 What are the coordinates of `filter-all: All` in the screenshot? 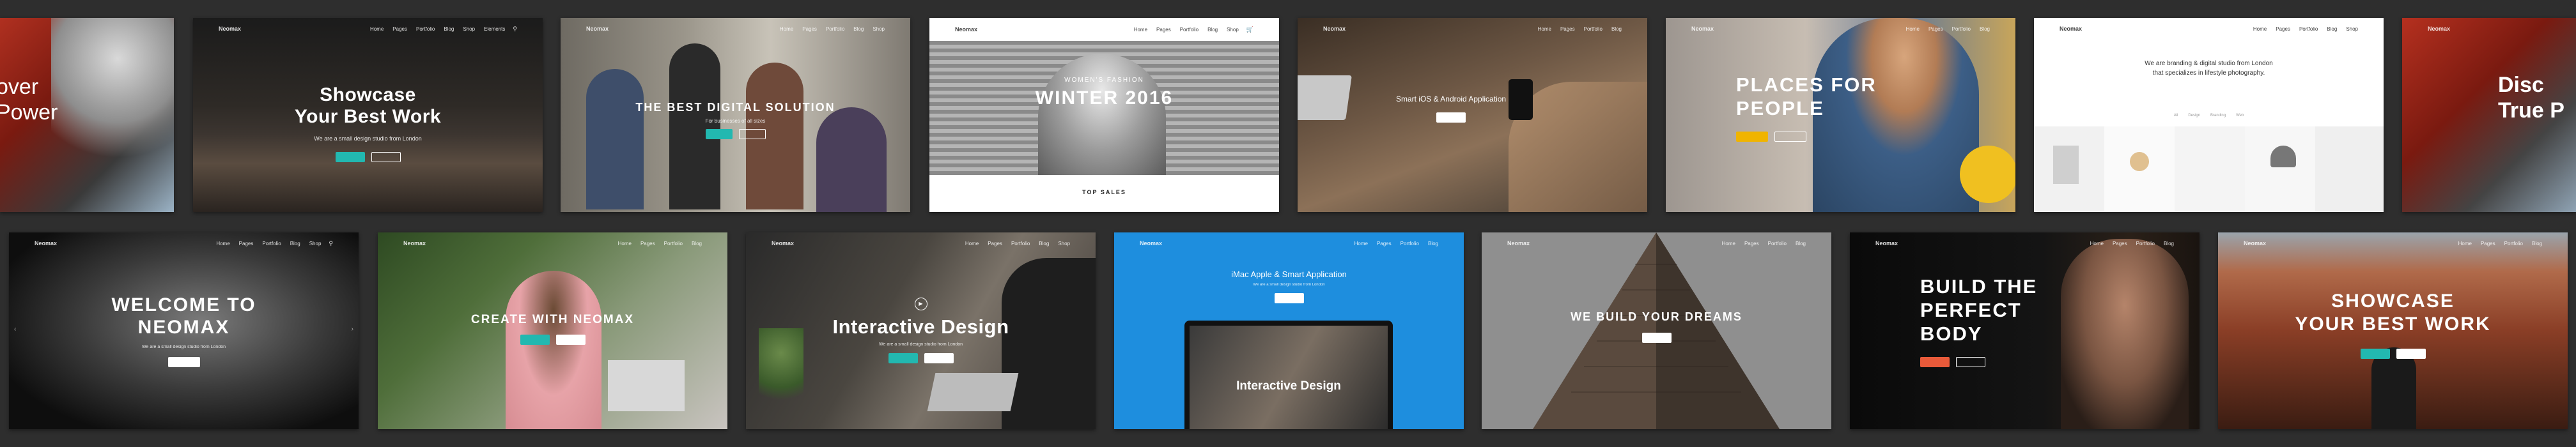 It's located at (2176, 116).